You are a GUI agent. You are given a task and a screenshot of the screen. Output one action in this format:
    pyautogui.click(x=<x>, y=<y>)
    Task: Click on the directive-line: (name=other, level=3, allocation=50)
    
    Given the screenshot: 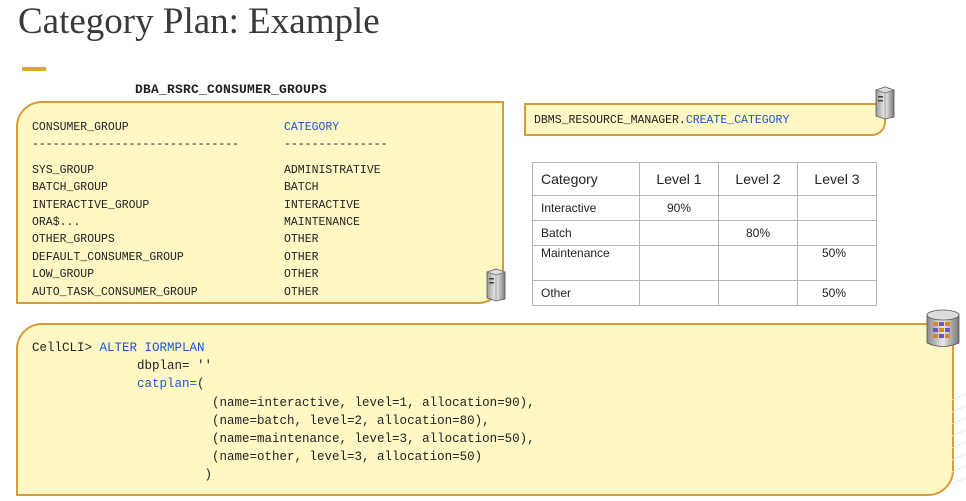 What is the action you would take?
    pyautogui.click(x=347, y=457)
    